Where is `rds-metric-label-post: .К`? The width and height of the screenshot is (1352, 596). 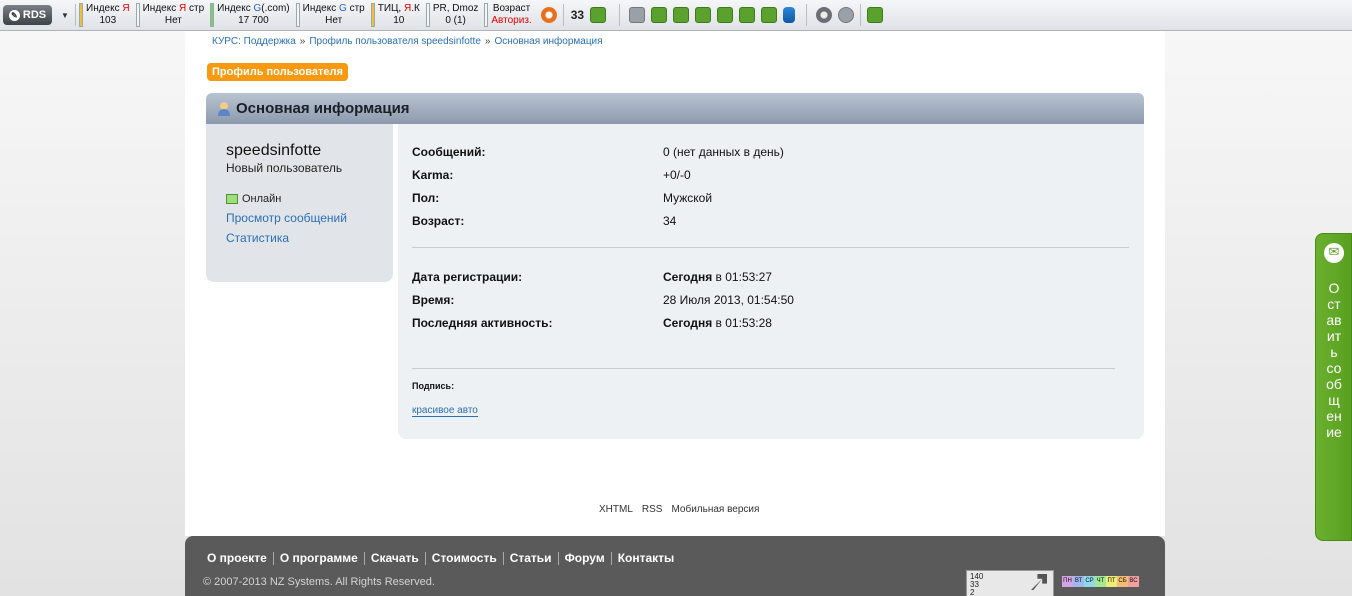
rds-metric-label-post: .К is located at coordinates (415, 8).